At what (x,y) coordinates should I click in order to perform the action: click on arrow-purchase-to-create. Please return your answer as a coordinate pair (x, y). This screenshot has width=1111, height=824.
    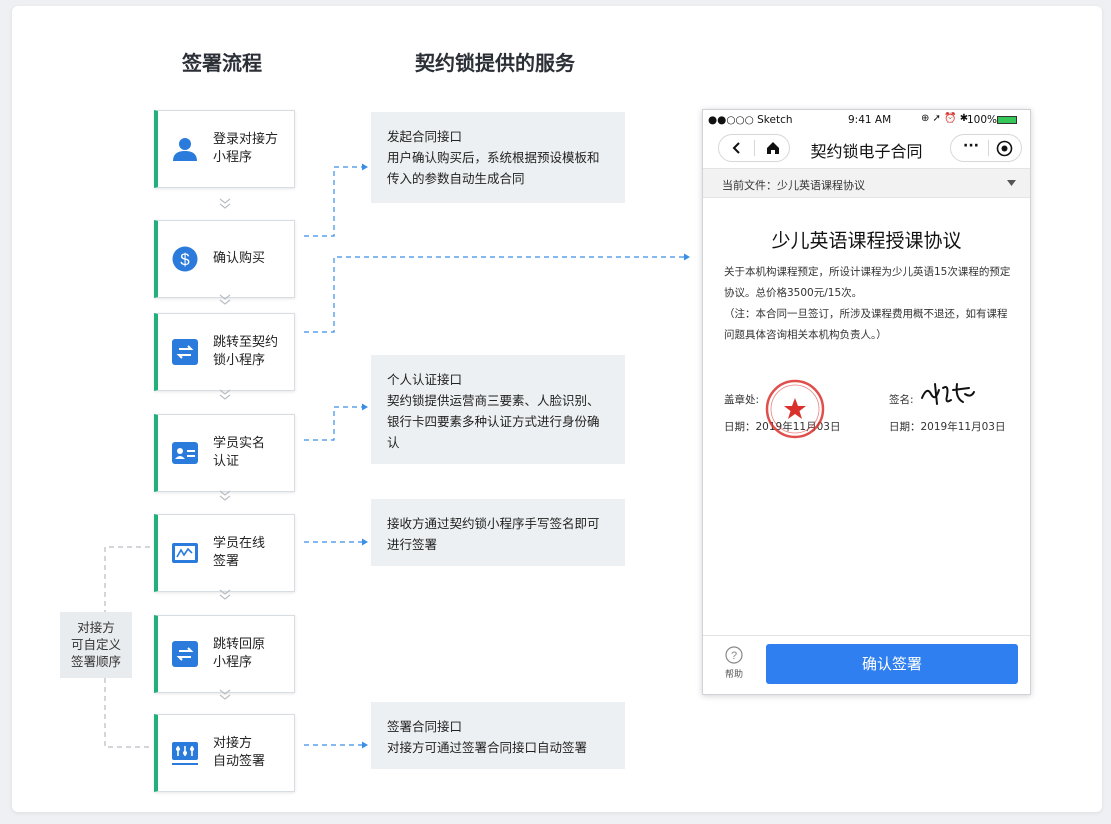
    Looking at the image, I should click on (333, 201).